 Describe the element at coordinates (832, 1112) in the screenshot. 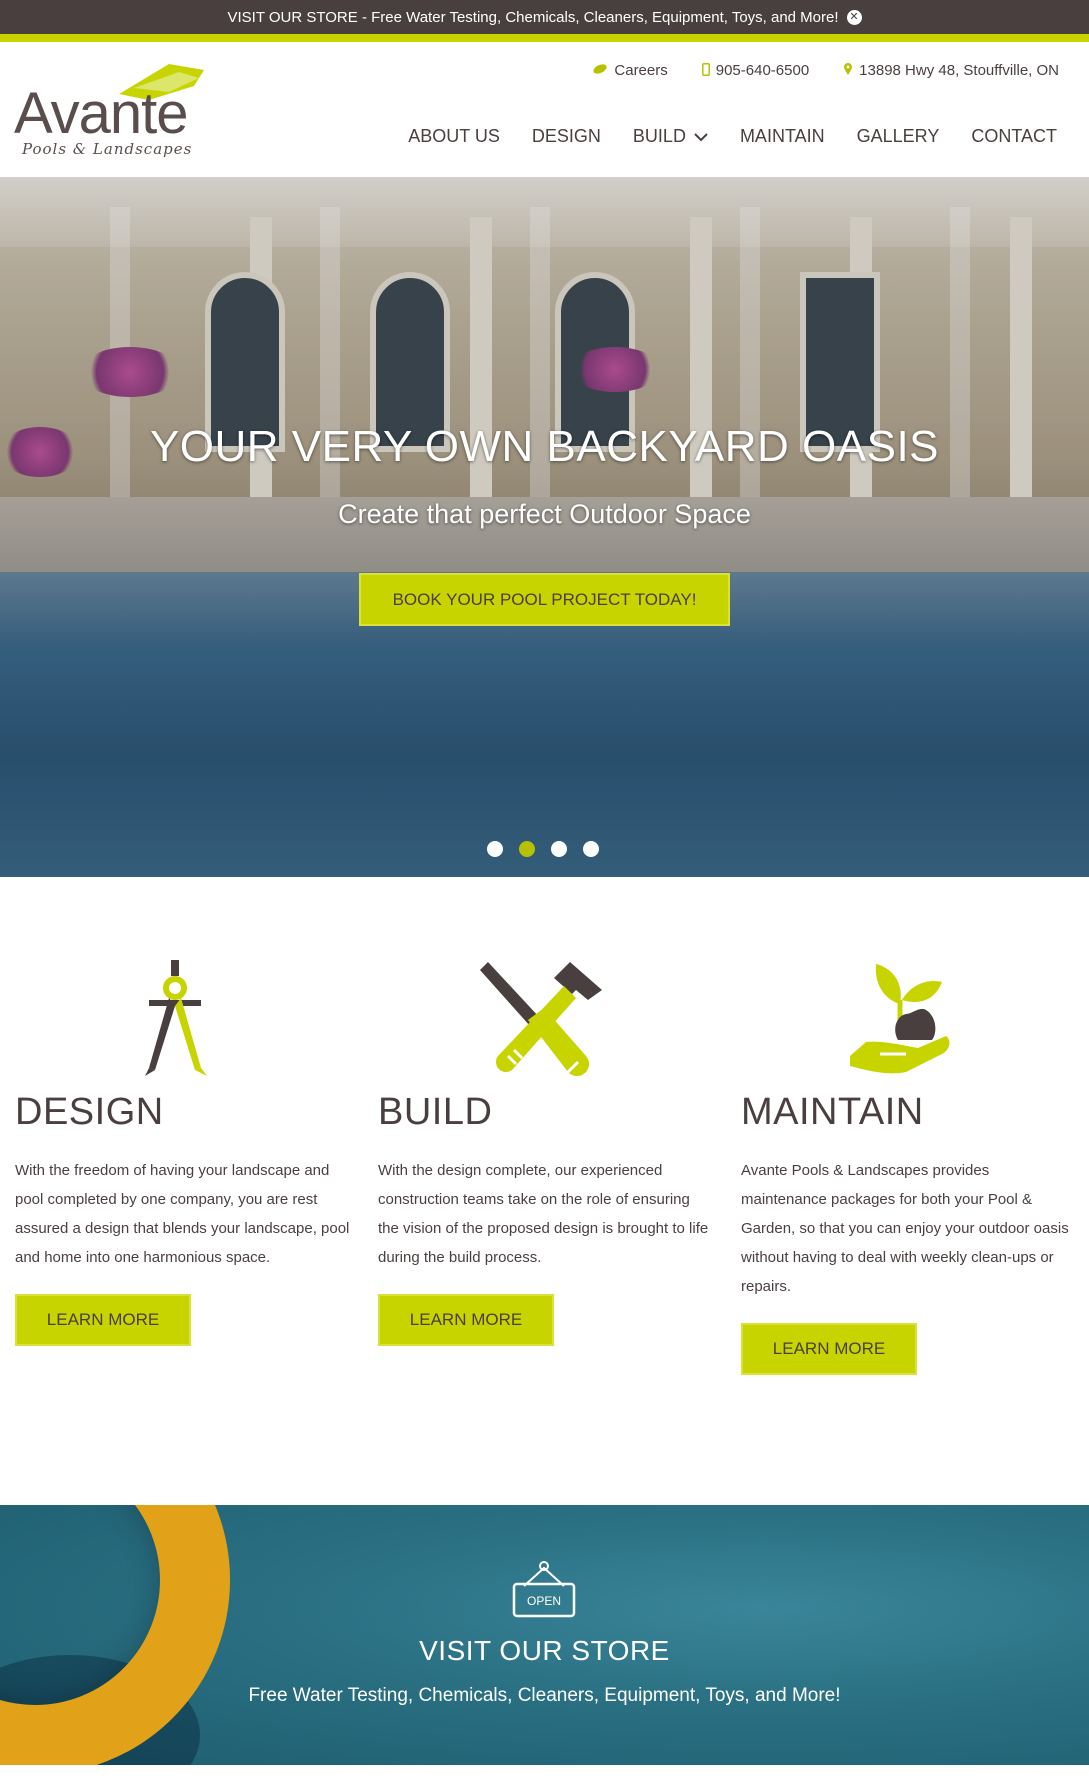

I see `service-title: MAINTAIN` at that location.